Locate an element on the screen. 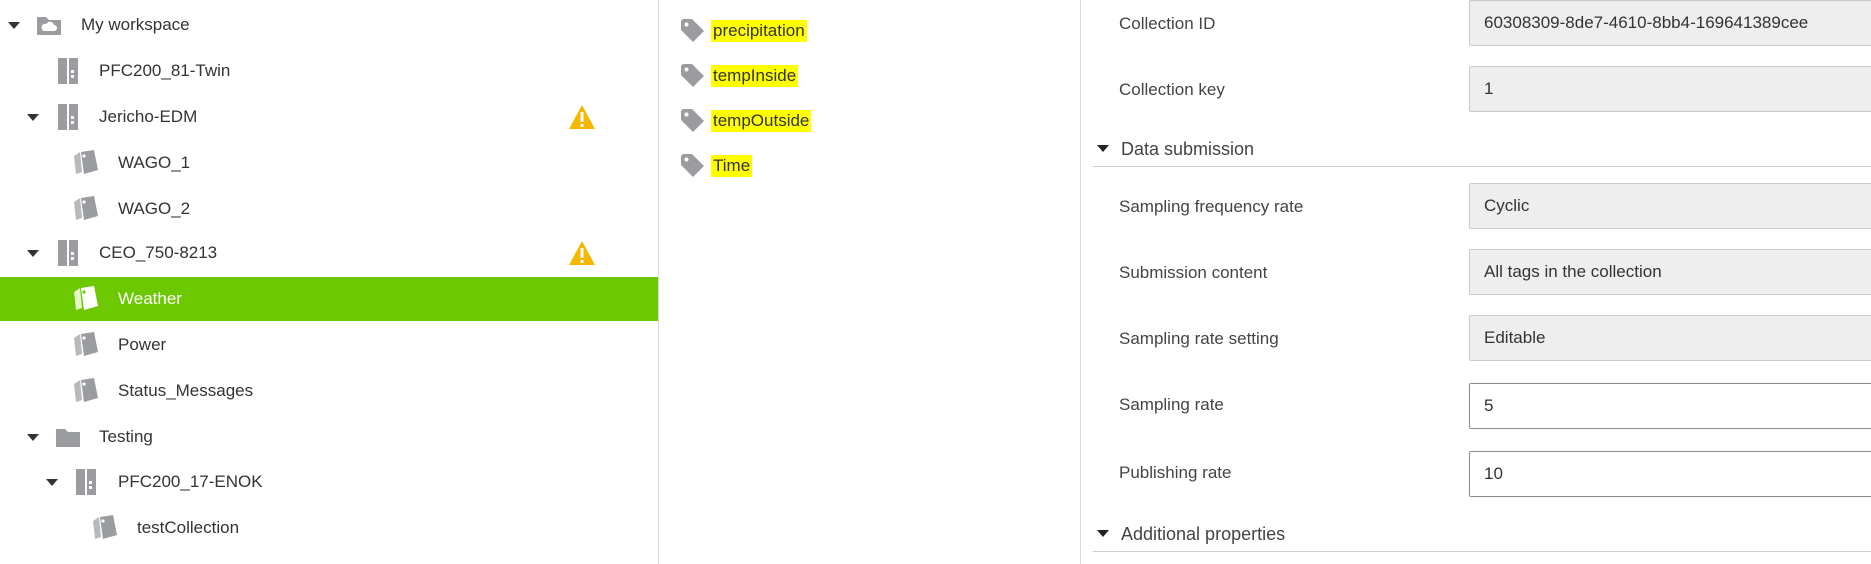 Image resolution: width=1871 pixels, height=564 pixels. tree-item-label: Status_Messages is located at coordinates (186, 390).